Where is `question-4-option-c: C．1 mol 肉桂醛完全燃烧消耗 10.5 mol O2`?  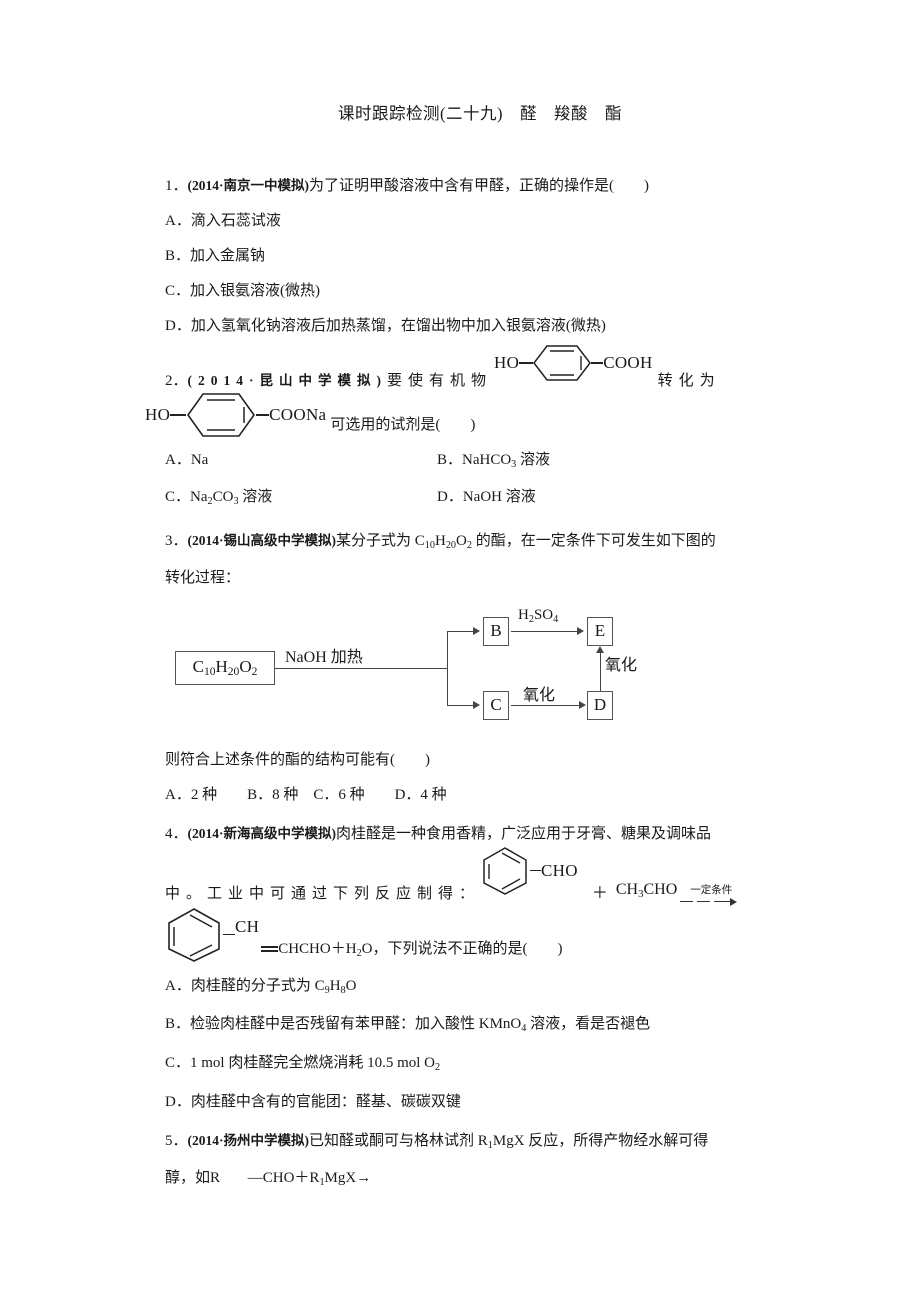
question-4-option-c: C．1 mol 肉桂醛完全燃烧消耗 10.5 mol O2 is located at coordinates (480, 1065).